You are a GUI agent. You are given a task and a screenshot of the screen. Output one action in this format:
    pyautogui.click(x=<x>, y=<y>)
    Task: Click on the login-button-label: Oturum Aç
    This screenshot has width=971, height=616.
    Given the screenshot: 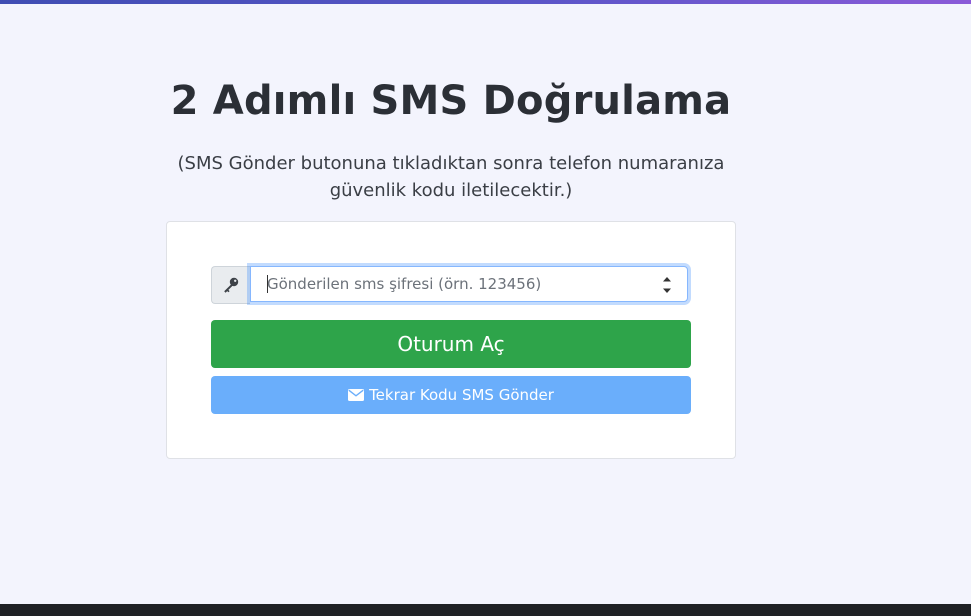 What is the action you would take?
    pyautogui.click(x=451, y=344)
    